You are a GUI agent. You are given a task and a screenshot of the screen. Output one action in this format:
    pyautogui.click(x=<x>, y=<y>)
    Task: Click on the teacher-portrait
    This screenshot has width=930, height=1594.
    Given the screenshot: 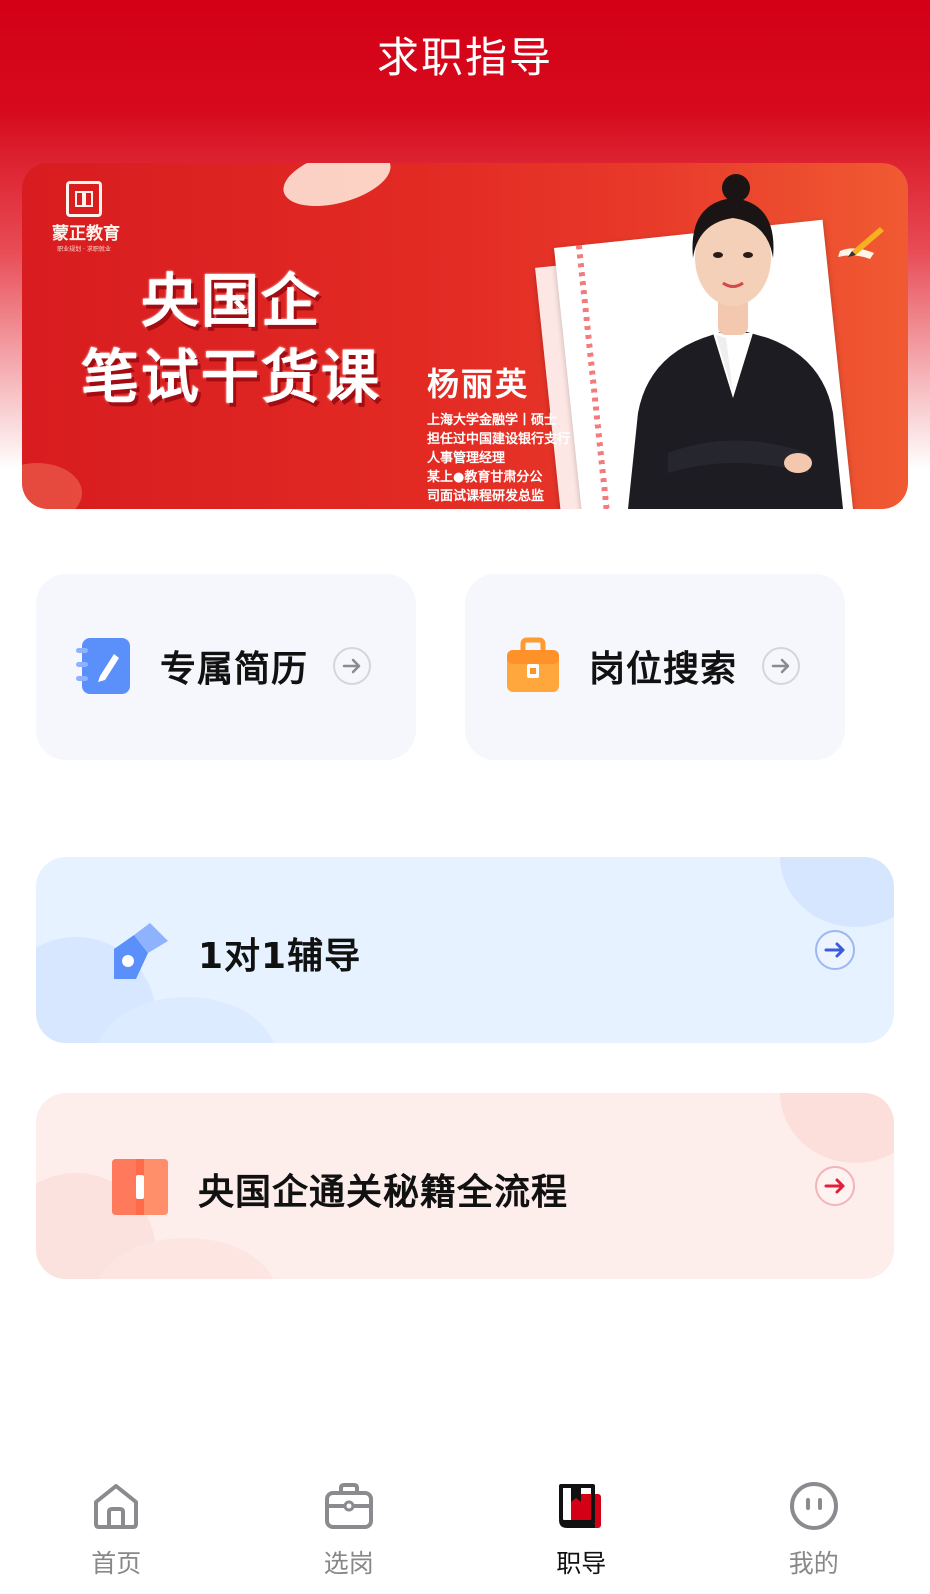 What is the action you would take?
    pyautogui.click(x=735, y=341)
    